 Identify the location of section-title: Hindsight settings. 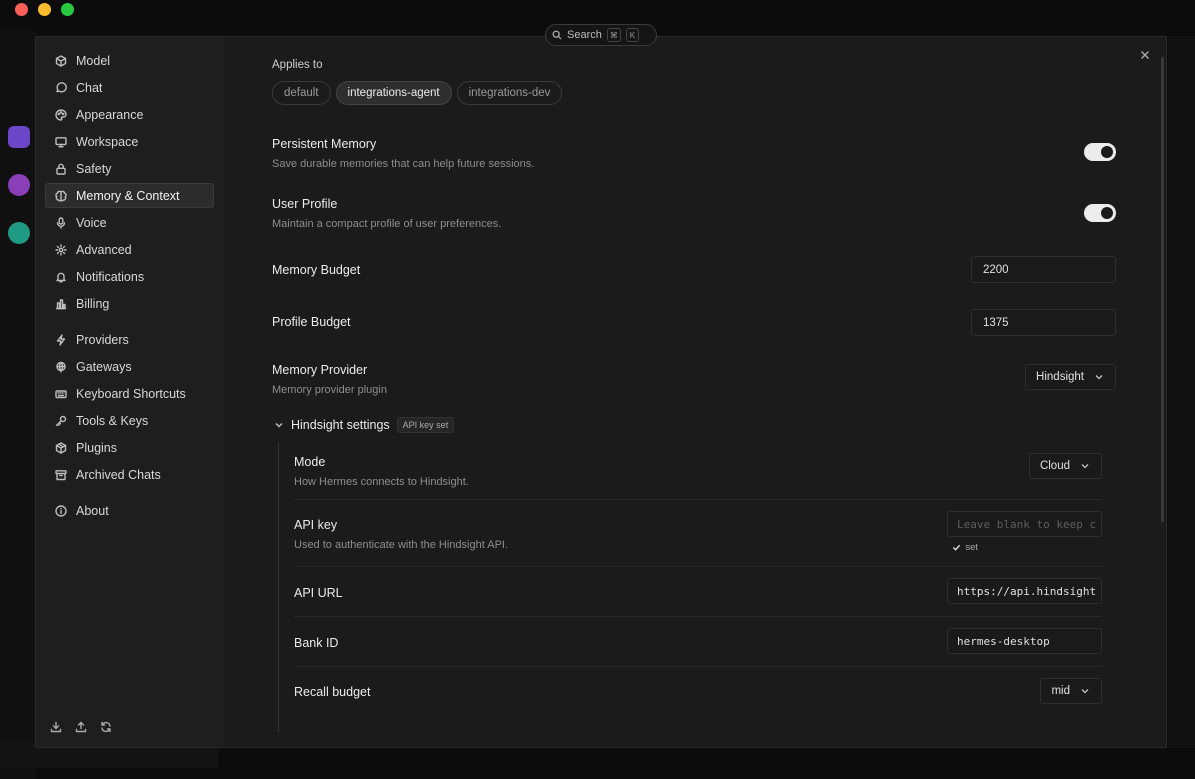
(340, 425).